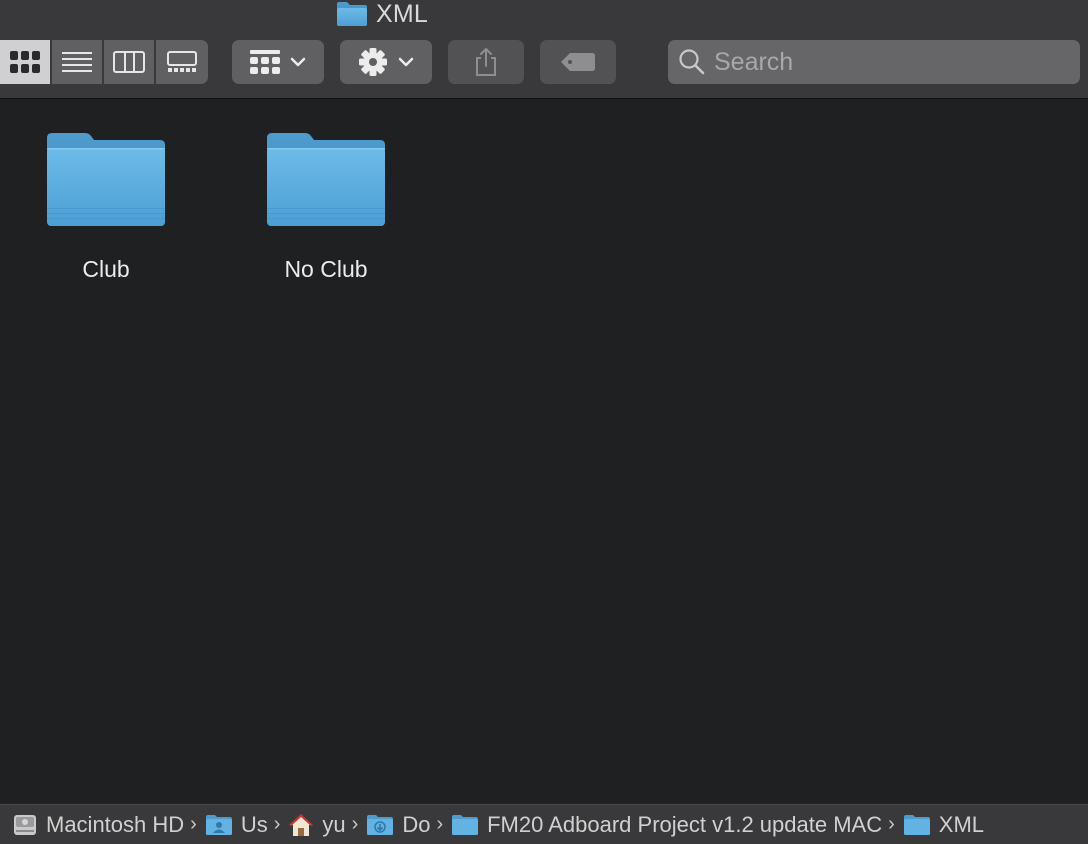 The width and height of the screenshot is (1088, 844). I want to click on folder-item-no-club: No Club, so click(326, 206).